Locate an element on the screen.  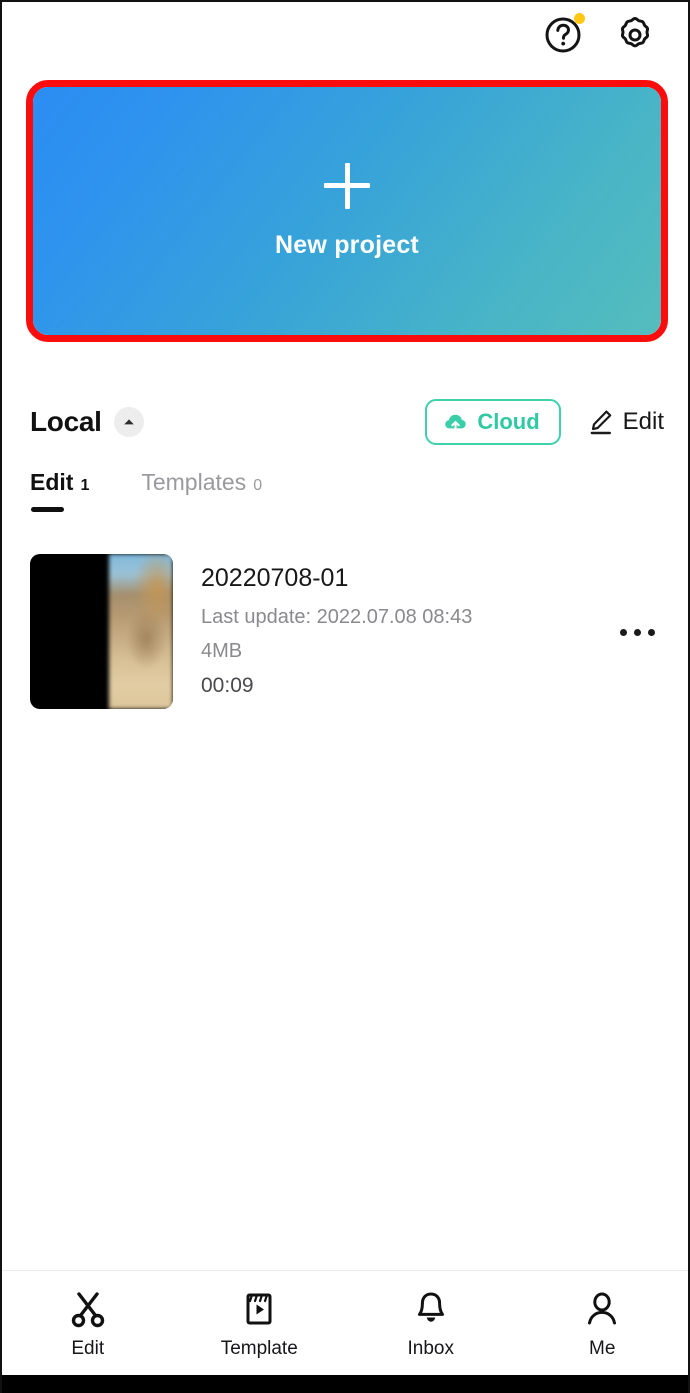
chevron-up-glyph is located at coordinates (128, 422).